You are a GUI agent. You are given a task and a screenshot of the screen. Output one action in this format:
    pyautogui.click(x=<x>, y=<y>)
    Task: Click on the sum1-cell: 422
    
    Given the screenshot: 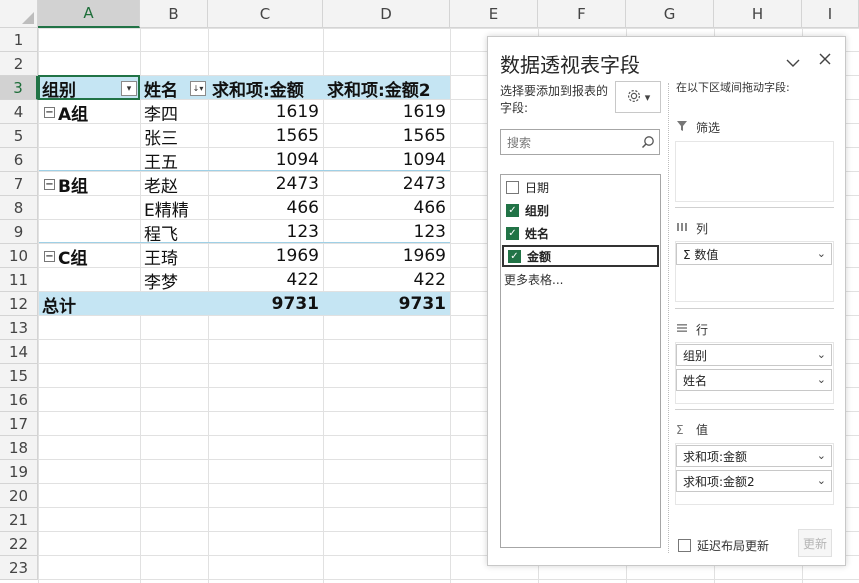 What is the action you would take?
    pyautogui.click(x=265, y=280)
    